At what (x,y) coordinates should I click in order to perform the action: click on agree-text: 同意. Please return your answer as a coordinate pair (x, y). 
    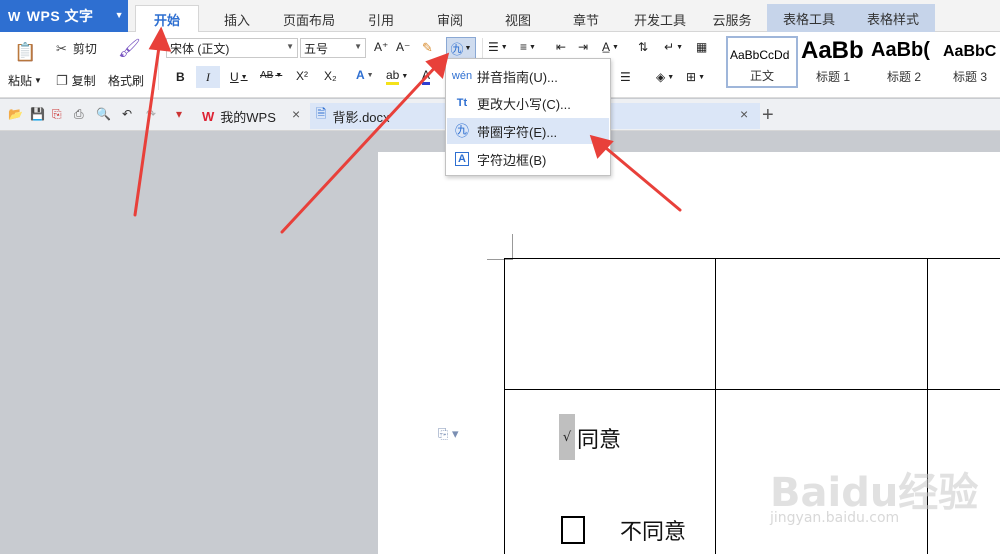
    Looking at the image, I should click on (599, 438).